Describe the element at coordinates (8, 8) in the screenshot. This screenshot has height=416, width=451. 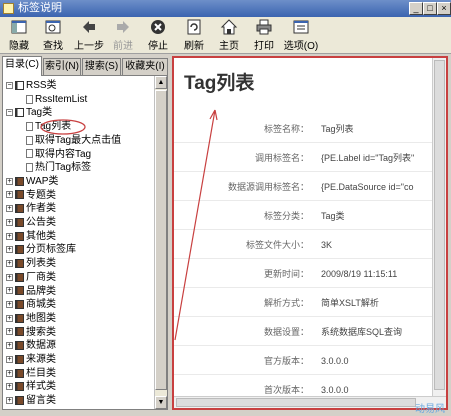
I see `help-app-icon` at that location.